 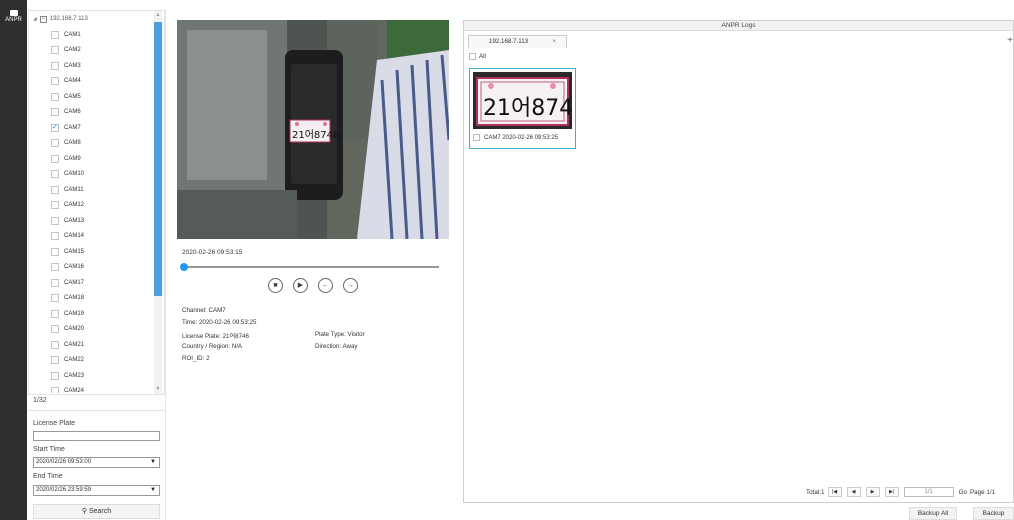 What do you see at coordinates (853, 492) in the screenshot?
I see `prev-page-icon: ◀` at bounding box center [853, 492].